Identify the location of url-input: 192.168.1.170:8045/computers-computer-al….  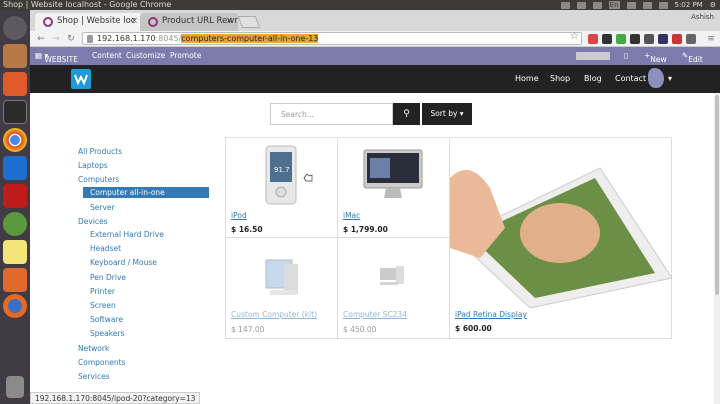
(332, 38).